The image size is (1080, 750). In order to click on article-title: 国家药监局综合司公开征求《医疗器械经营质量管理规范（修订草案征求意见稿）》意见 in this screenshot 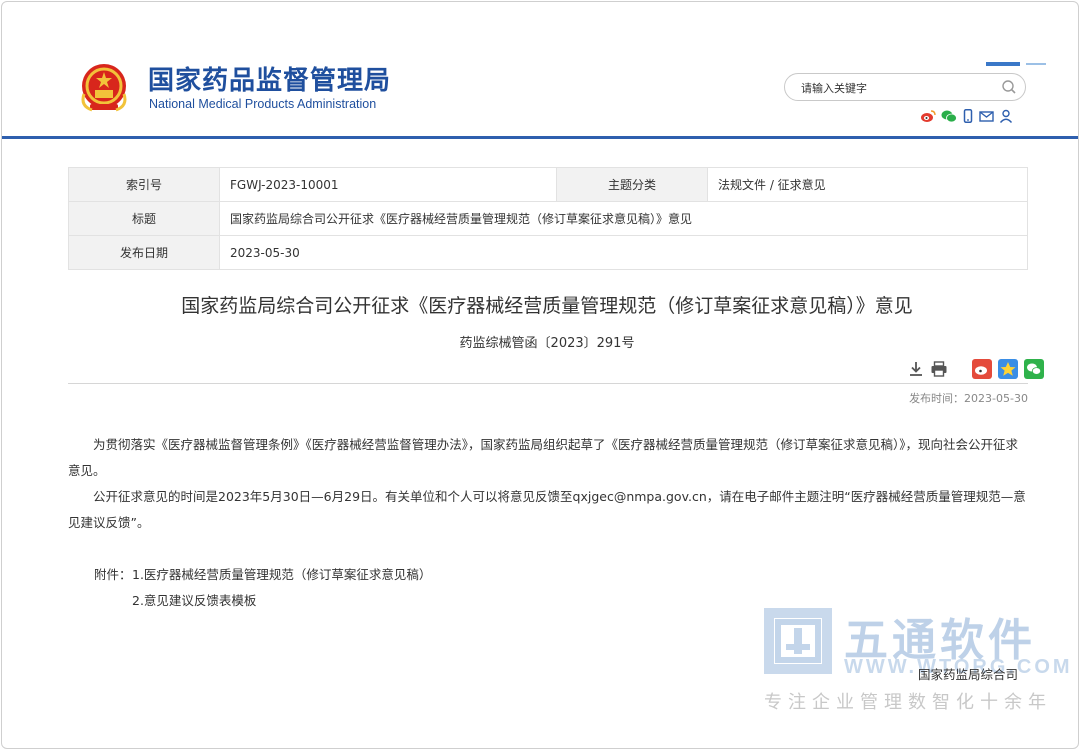, I will do `click(547, 306)`.